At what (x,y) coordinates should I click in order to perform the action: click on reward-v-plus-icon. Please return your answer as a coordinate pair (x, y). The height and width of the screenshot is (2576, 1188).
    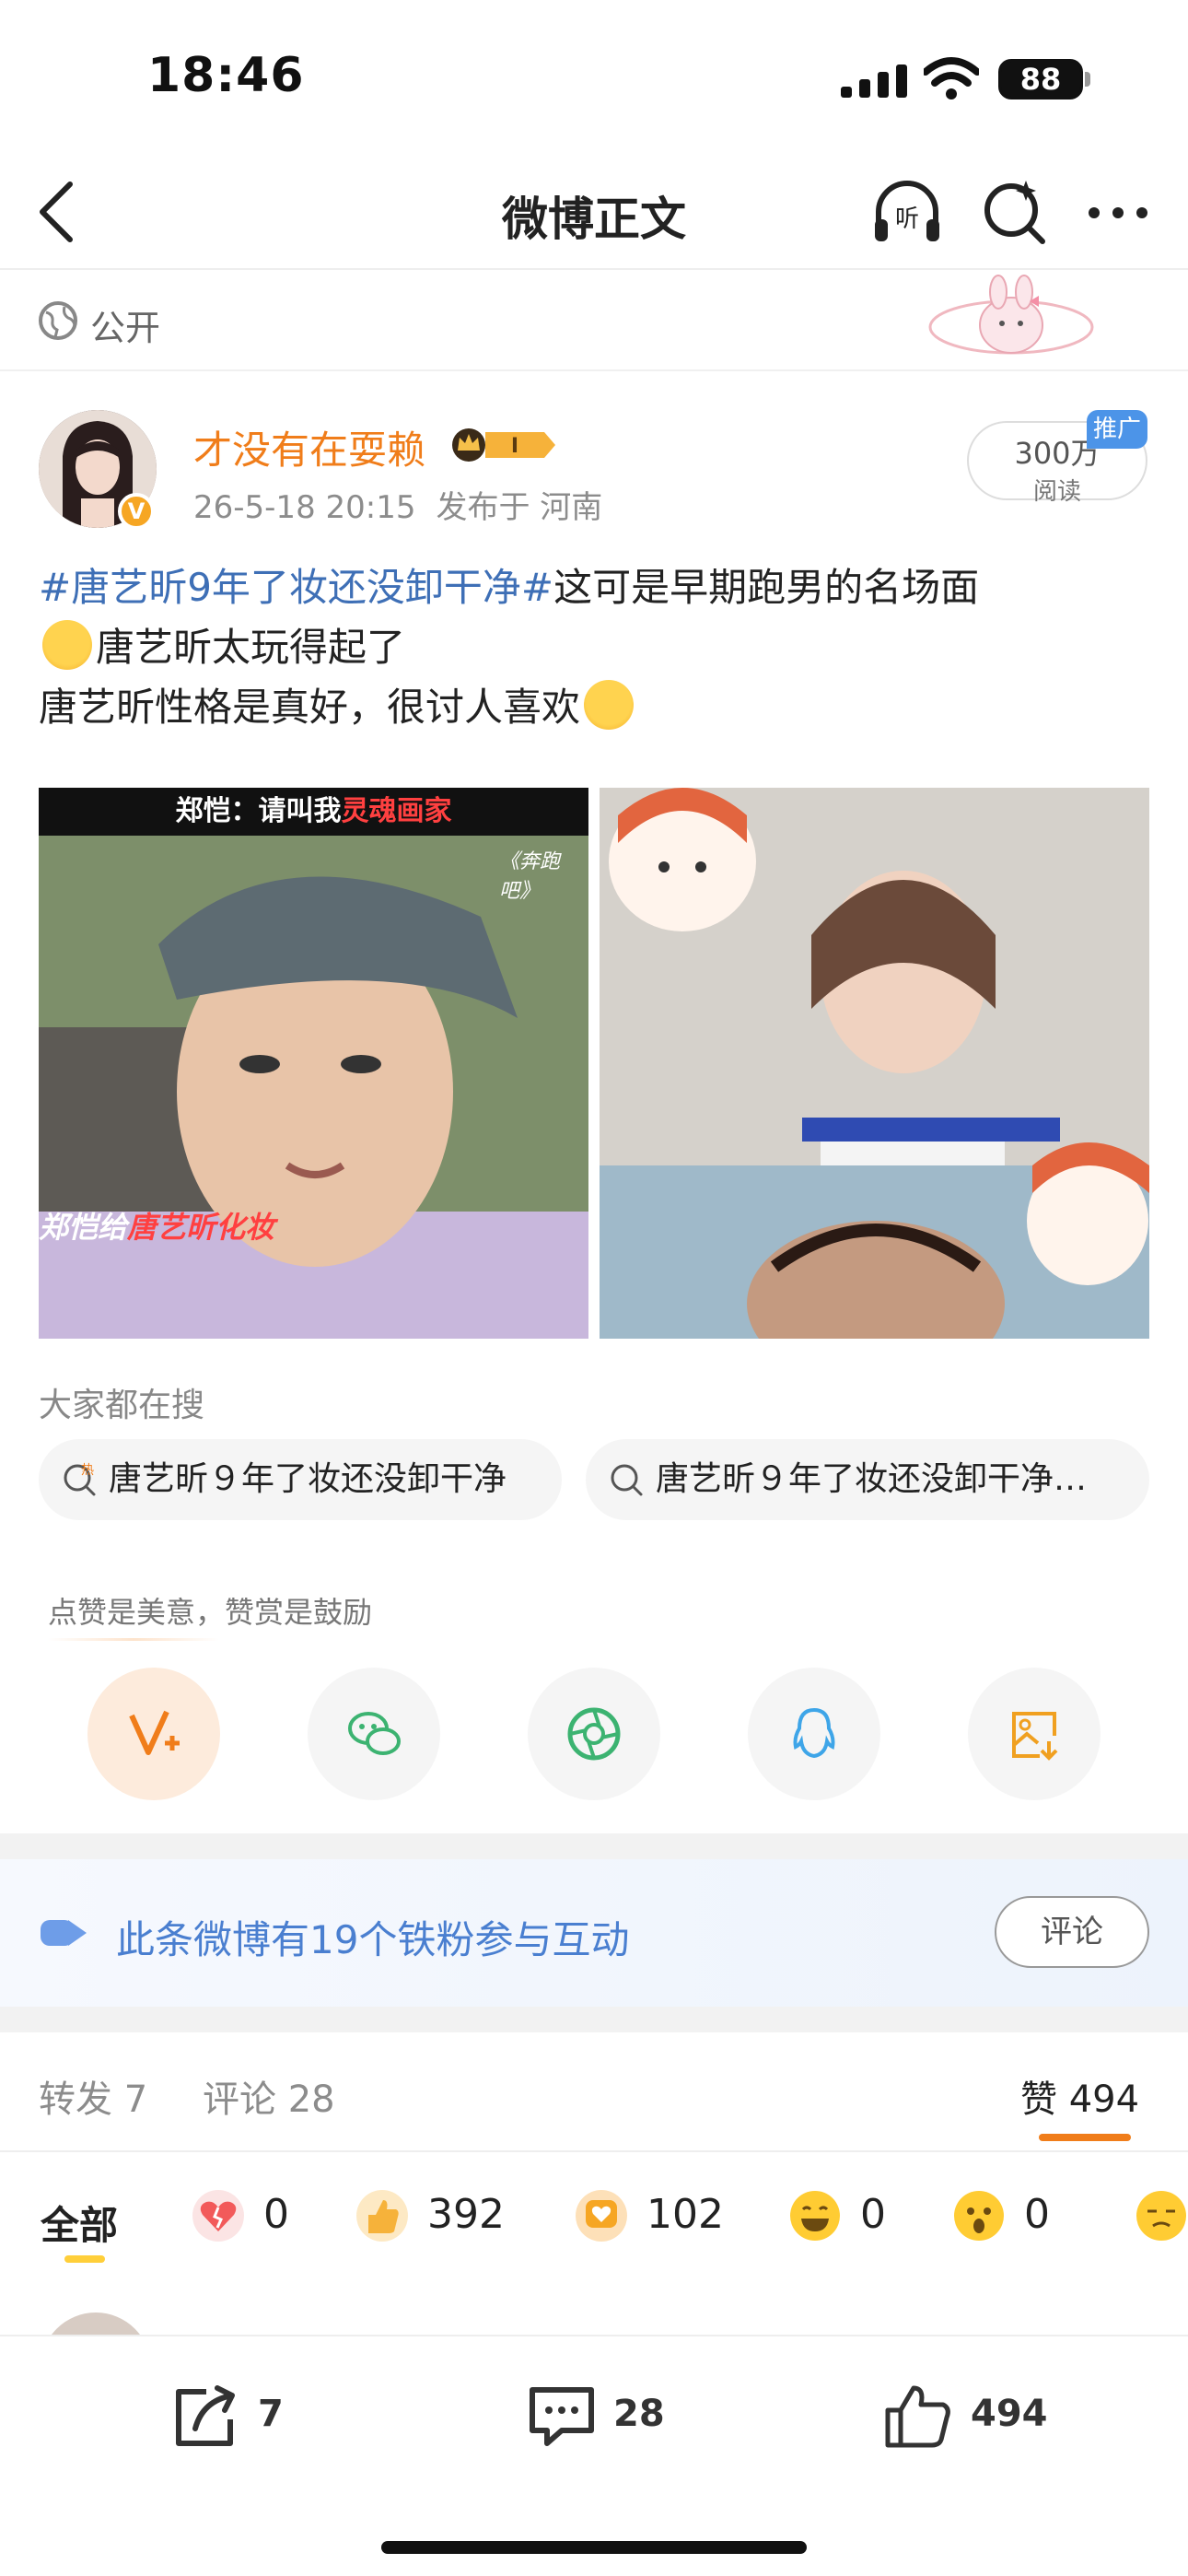
    Looking at the image, I should click on (154, 1732).